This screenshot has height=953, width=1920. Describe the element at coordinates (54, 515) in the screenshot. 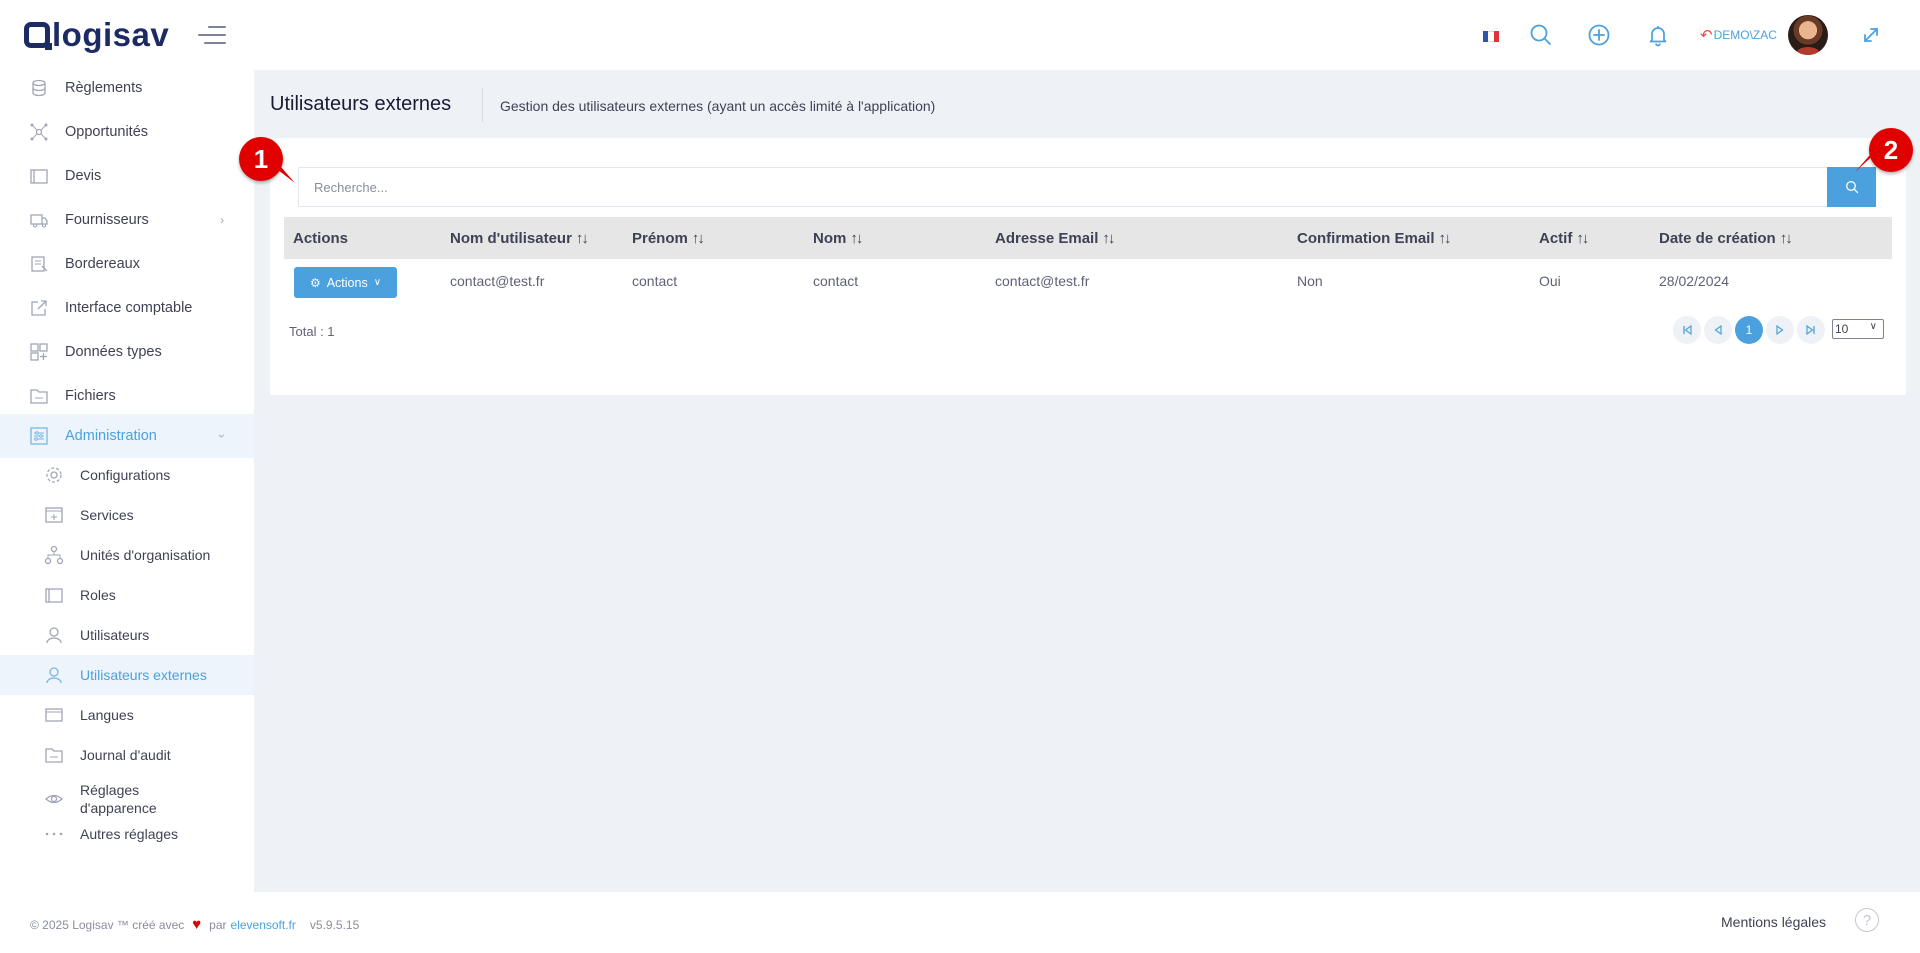

I see `services-icon` at that location.